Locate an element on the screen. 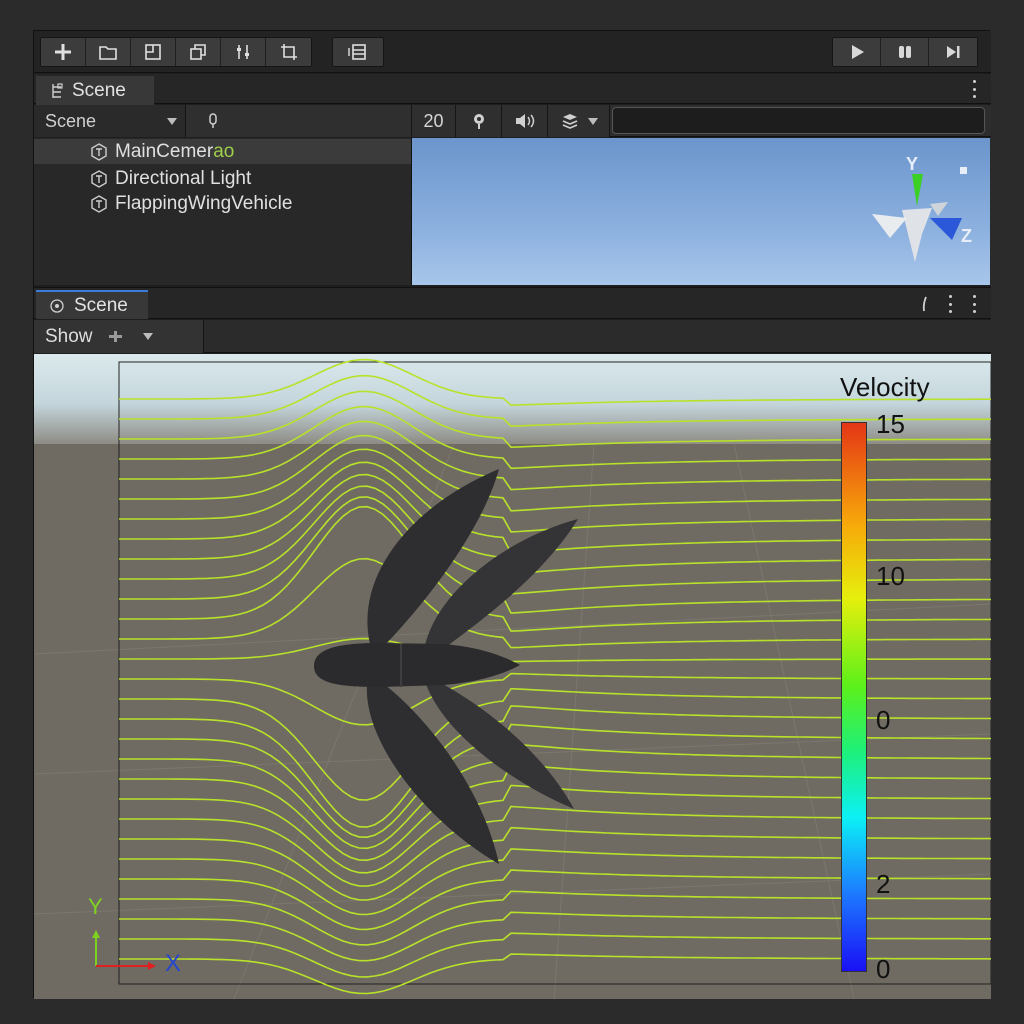  gizmos-icon is located at coordinates (115, 336).